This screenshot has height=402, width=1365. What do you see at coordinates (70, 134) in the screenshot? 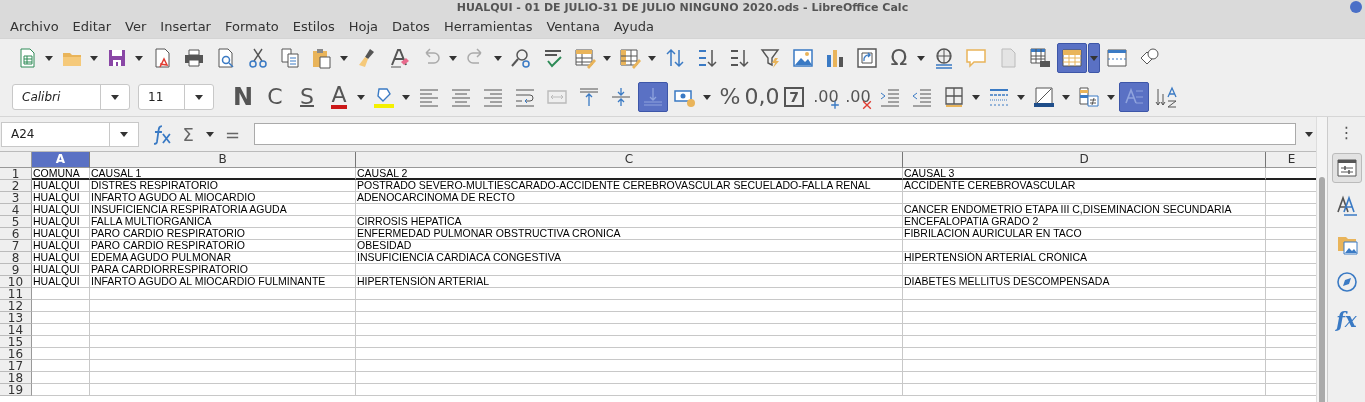
I see `name-box: A24` at bounding box center [70, 134].